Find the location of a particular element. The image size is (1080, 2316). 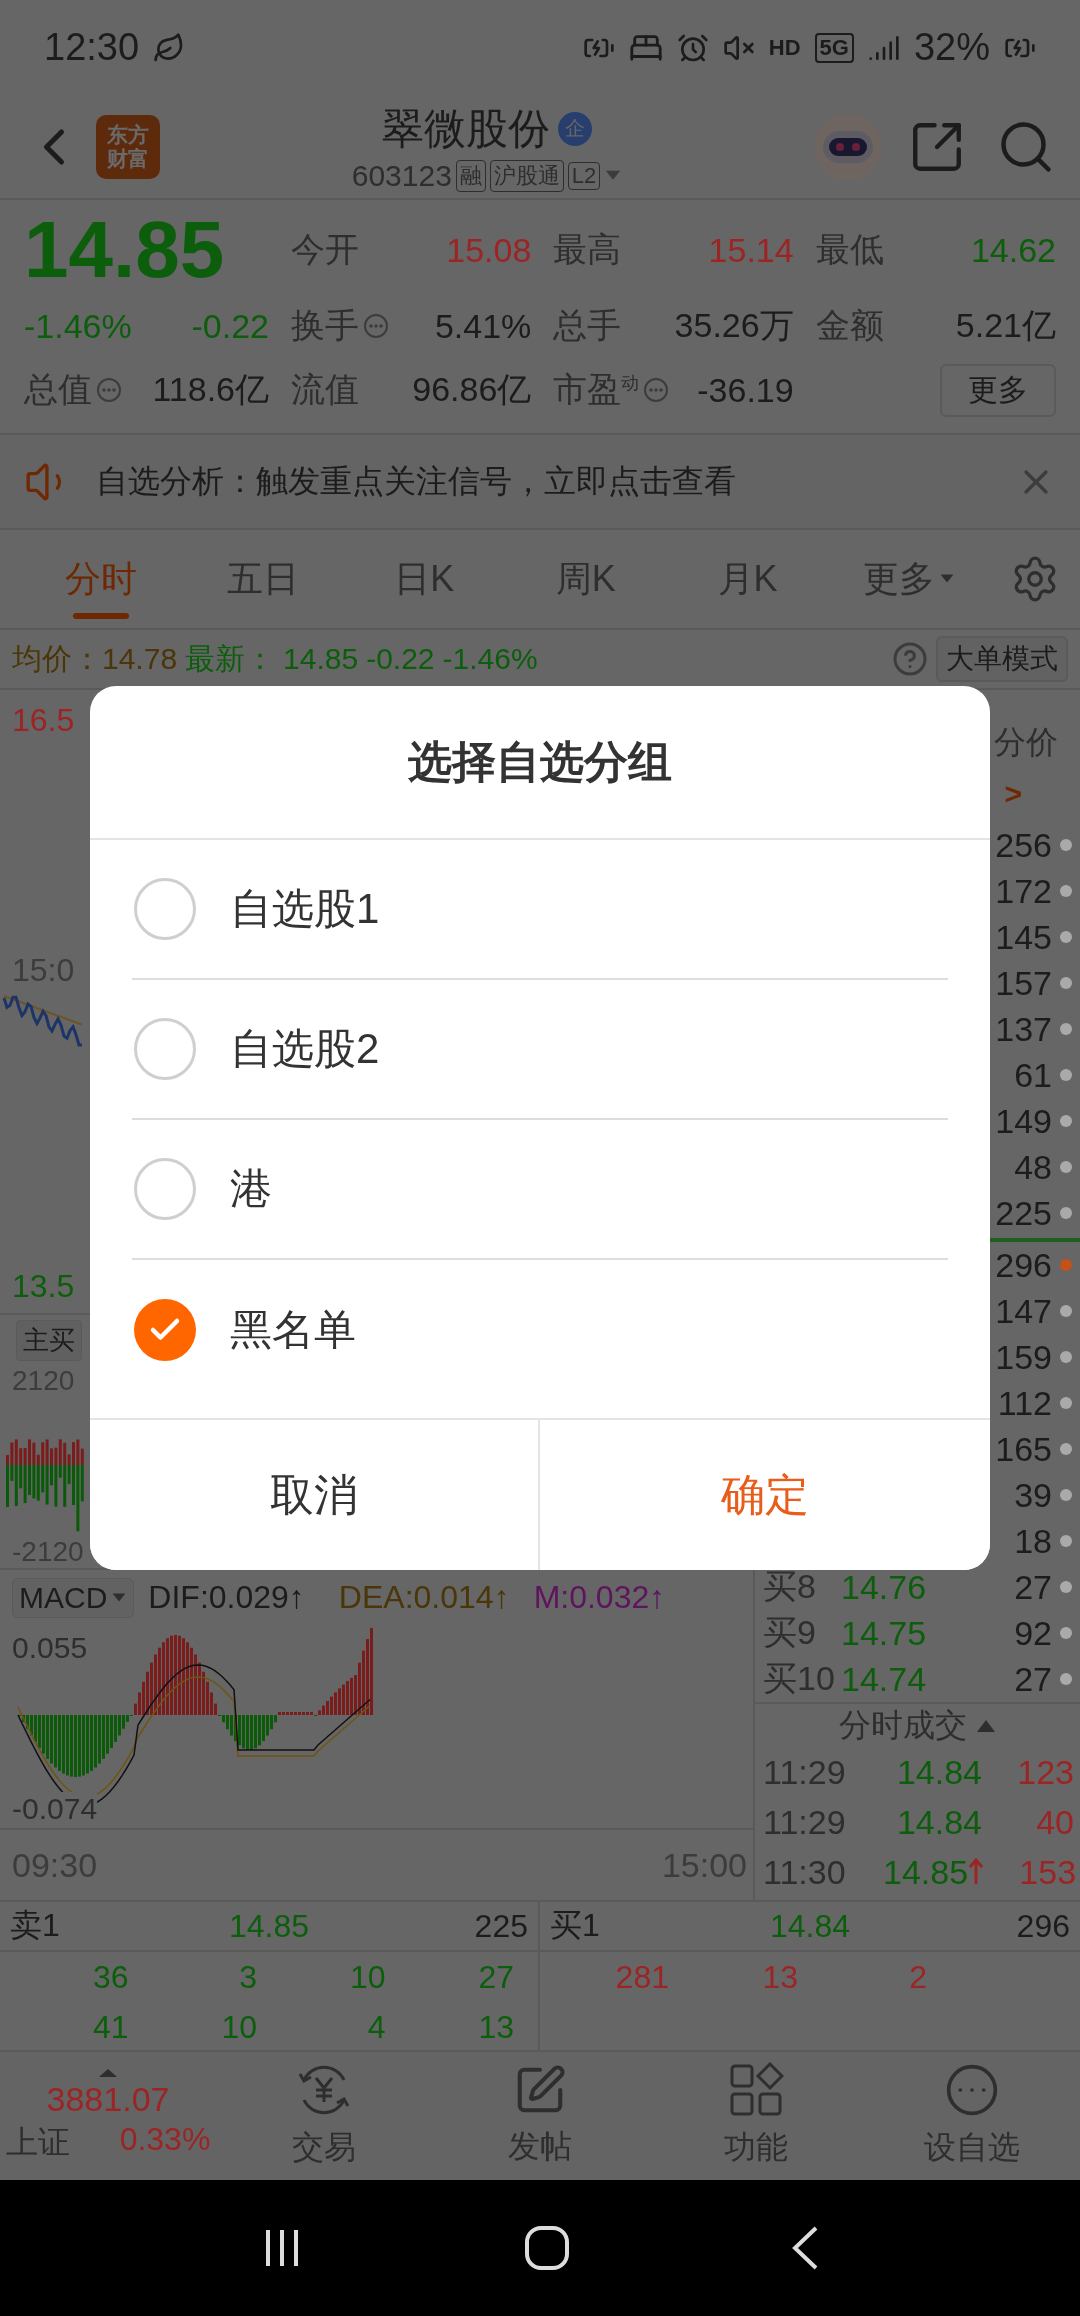

stat-label: 市盈$^{动}$ is located at coordinates (611, 390).